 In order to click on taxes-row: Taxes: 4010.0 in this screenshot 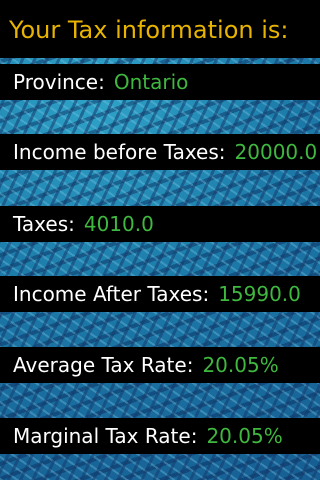, I will do `click(160, 224)`.